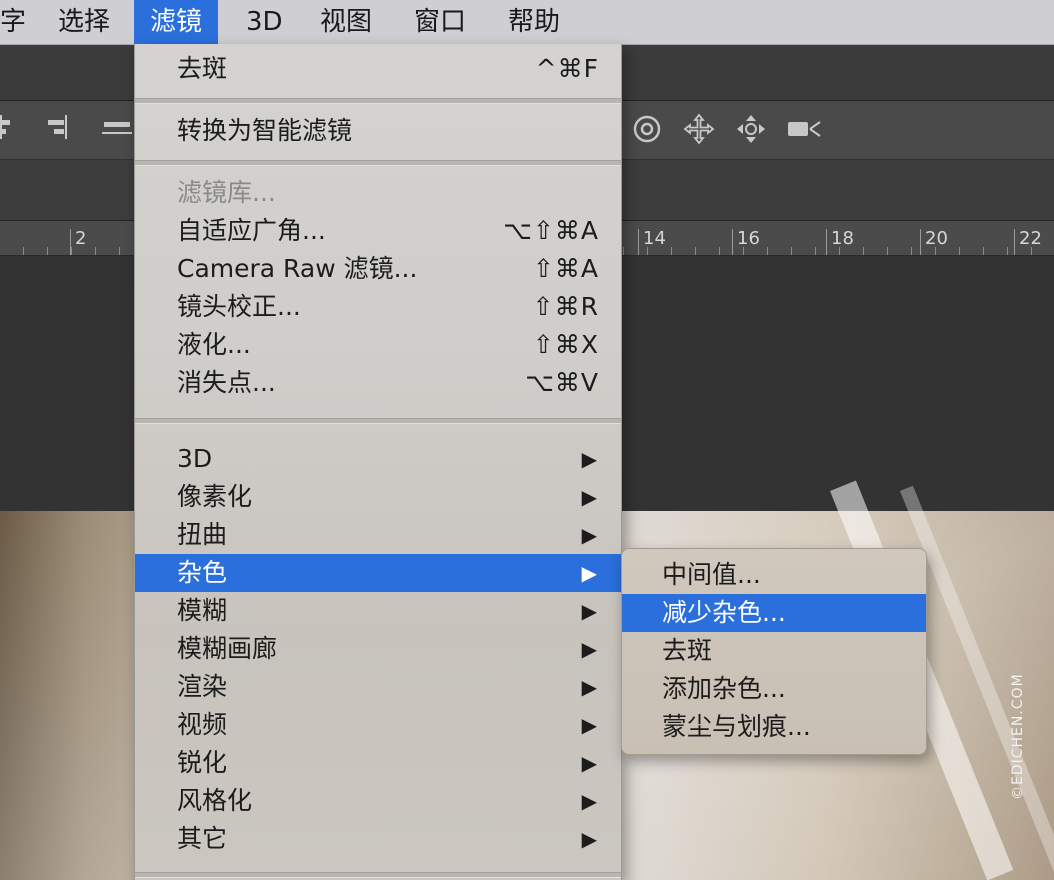 The width and height of the screenshot is (1054, 880). I want to click on menu-item-convert-smart-filters: 转换为智能滤镜, so click(378, 131).